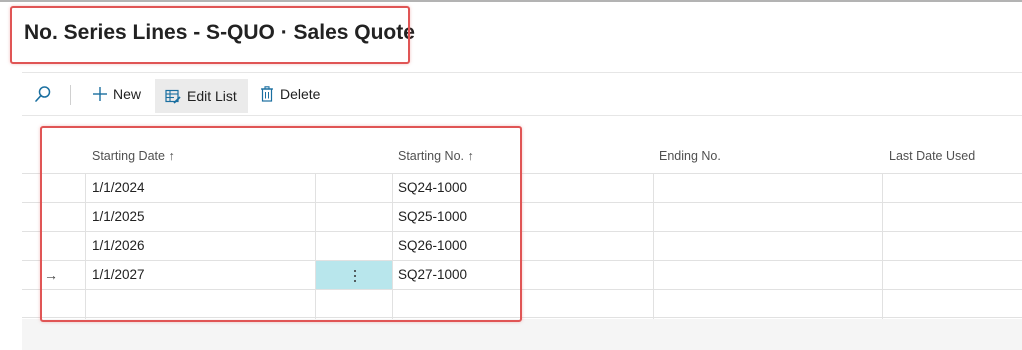 Image resolution: width=1022 pixels, height=350 pixels. I want to click on column-header-label: Last Date Used, so click(932, 156).